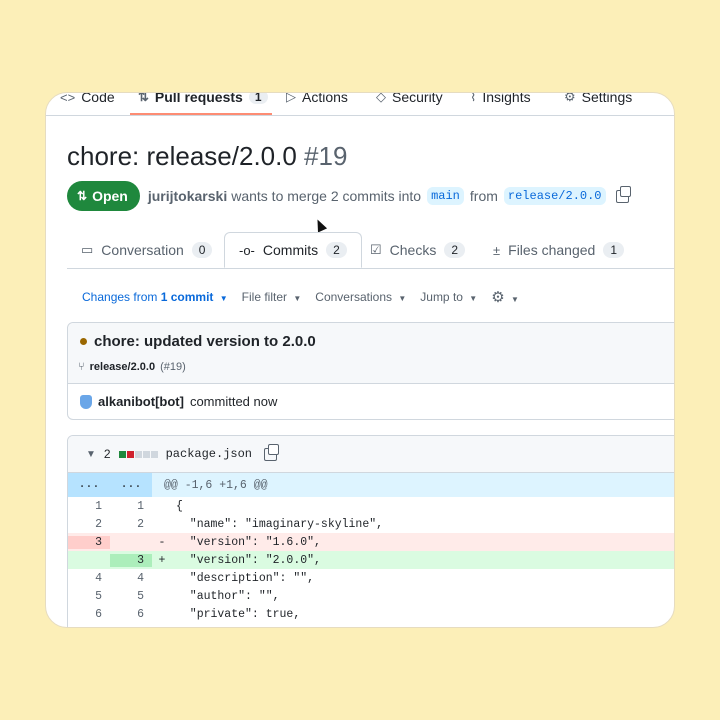 Image resolution: width=720 pixels, height=720 pixels. I want to click on diff-line: 6 6 "private": true,, so click(198, 614).